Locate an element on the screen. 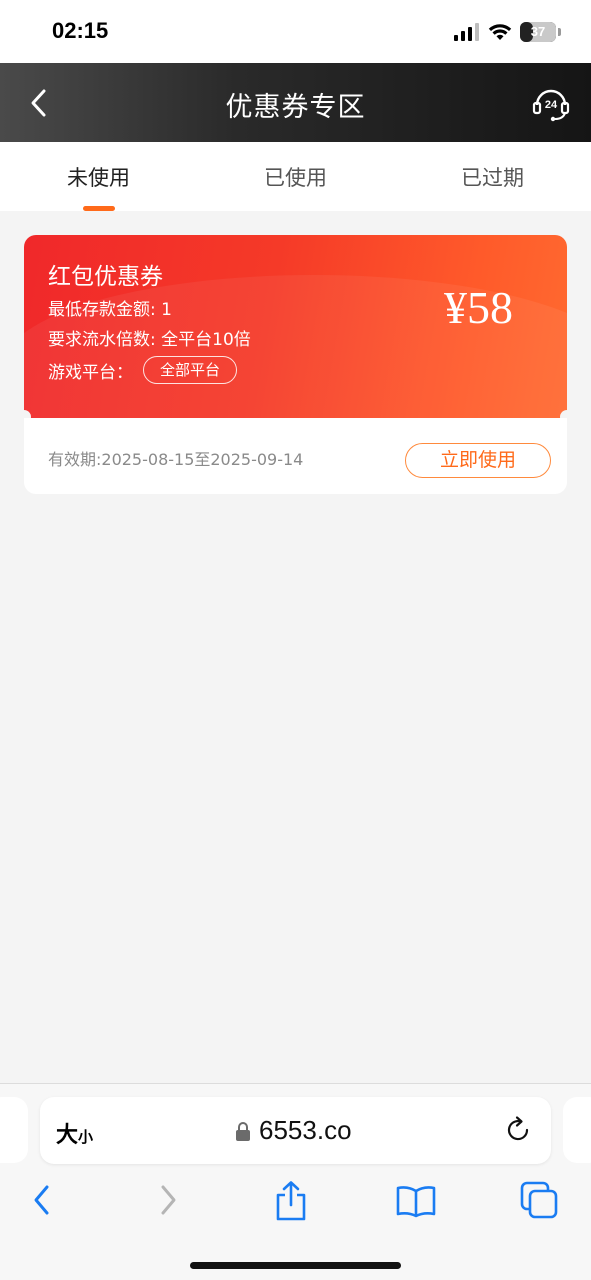 The width and height of the screenshot is (591, 1280). url-display: 6553.co is located at coordinates (293, 1130).